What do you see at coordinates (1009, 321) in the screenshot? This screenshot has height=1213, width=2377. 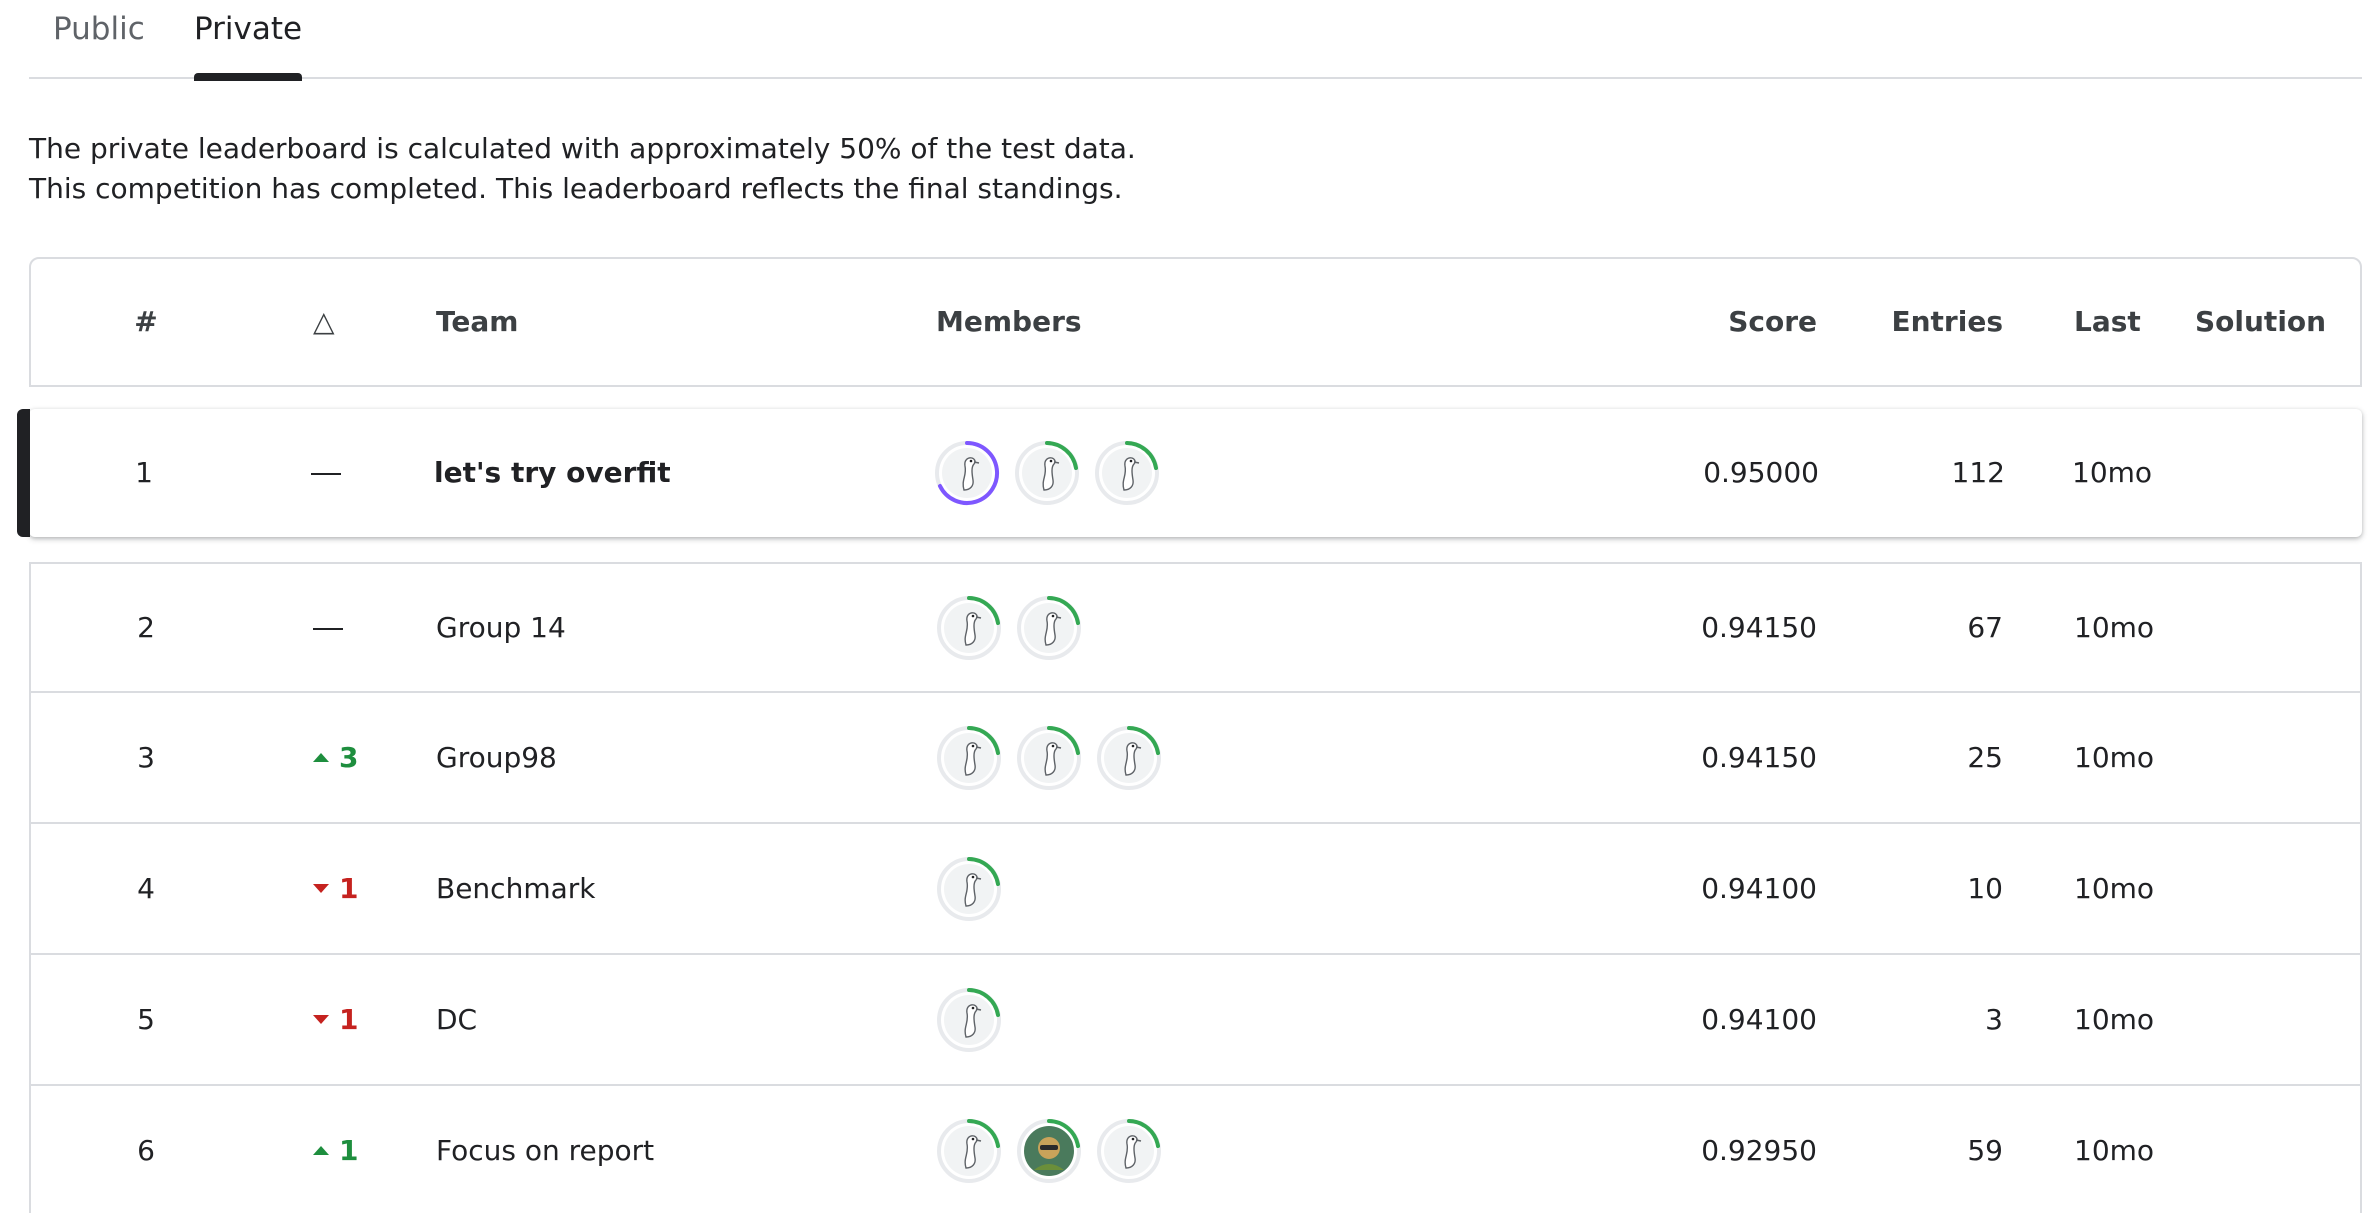 I see `header-members: Members` at bounding box center [1009, 321].